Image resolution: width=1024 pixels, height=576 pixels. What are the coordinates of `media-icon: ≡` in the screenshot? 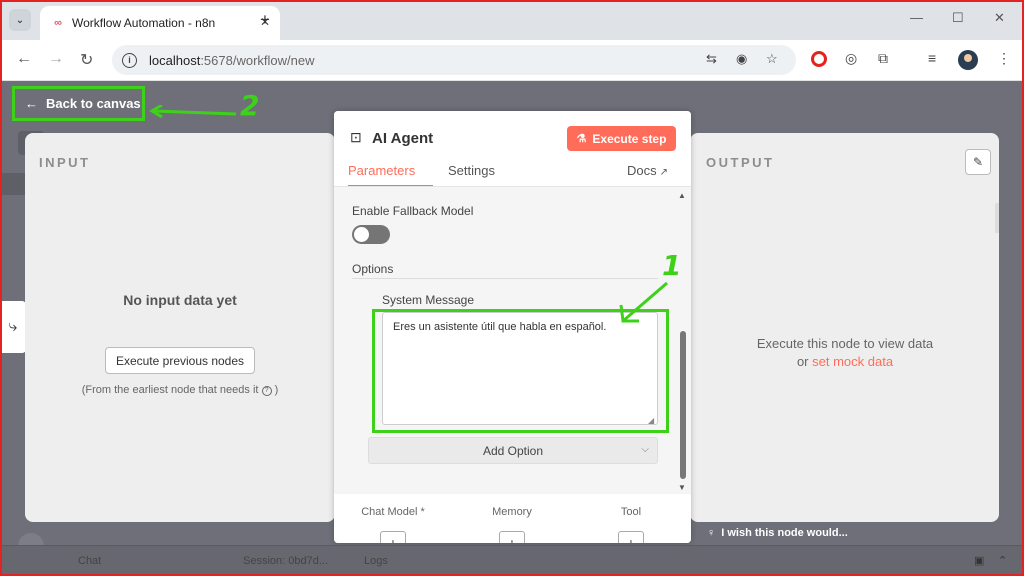 It's located at (932, 58).